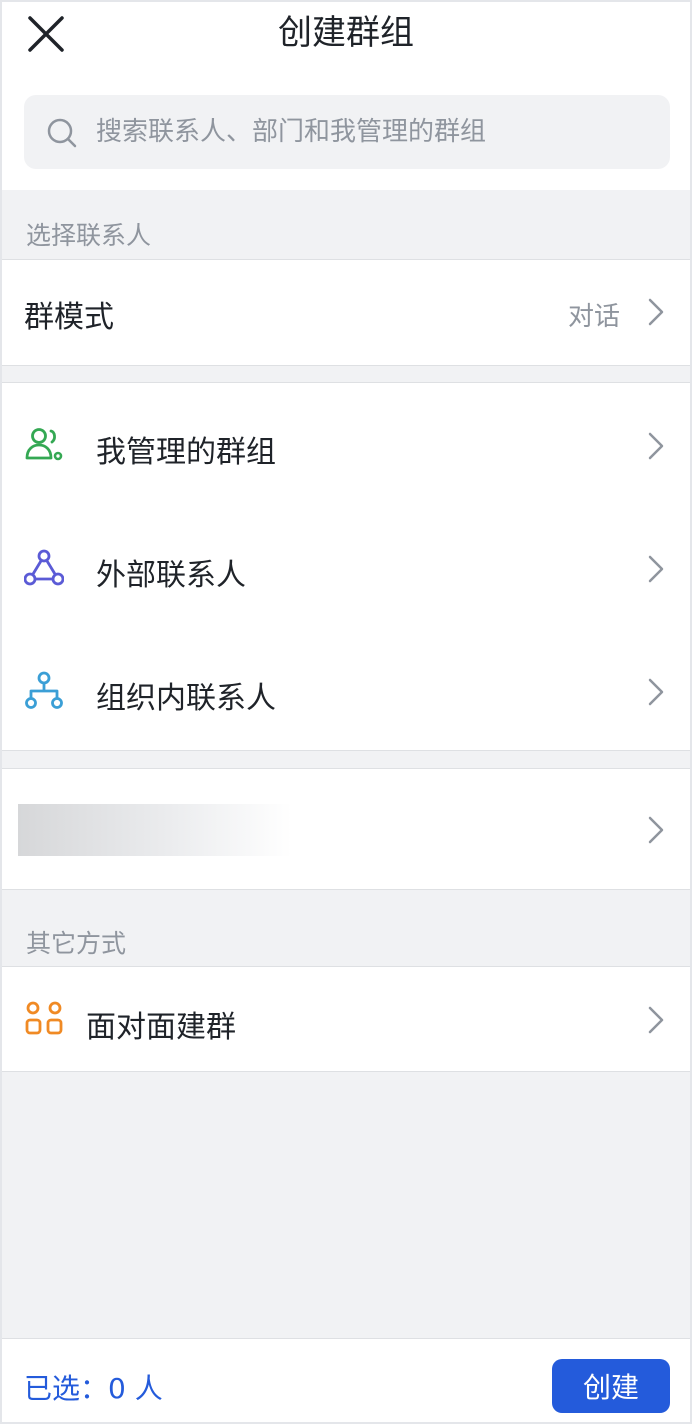  Describe the element at coordinates (376, 132) in the screenshot. I see `search-input` at that location.